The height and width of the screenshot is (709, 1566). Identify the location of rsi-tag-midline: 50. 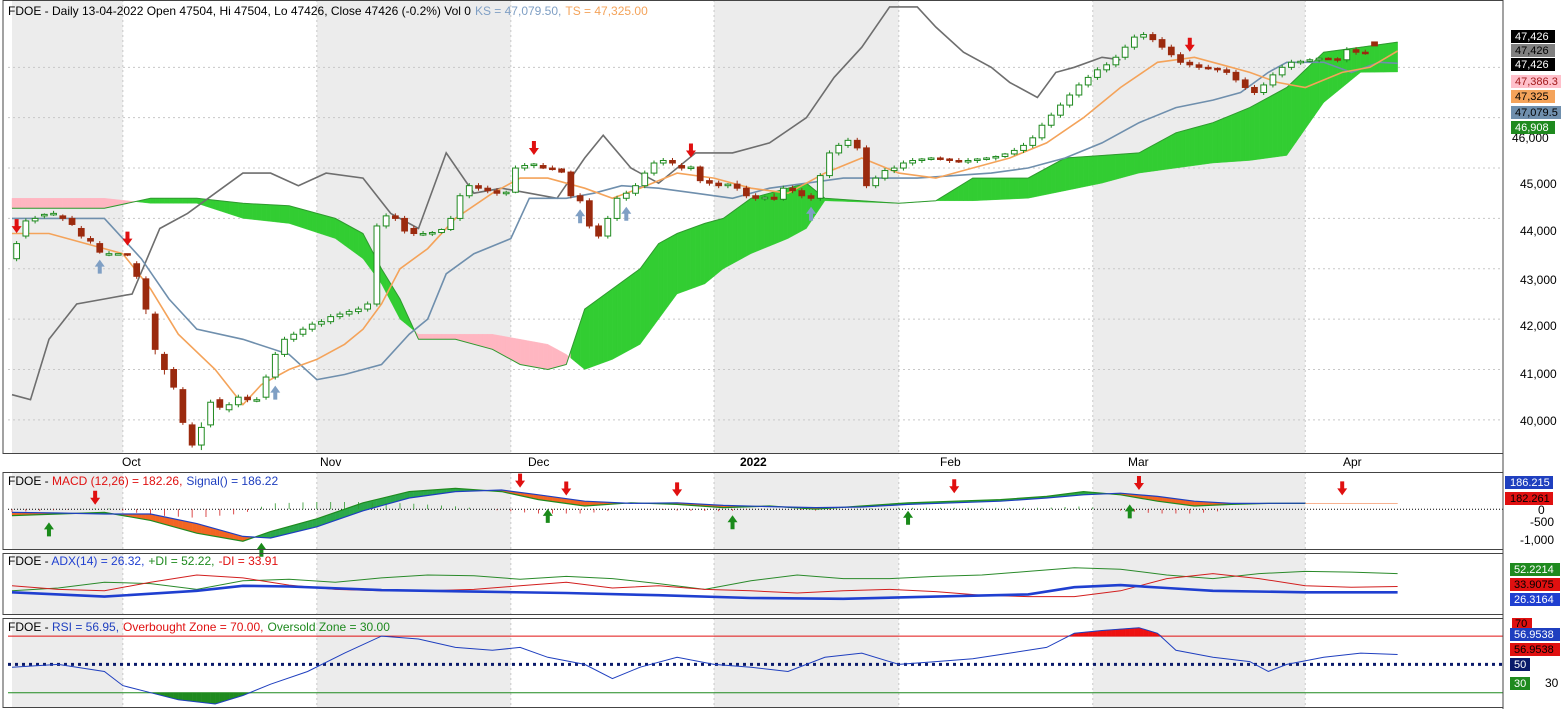
(1520, 664).